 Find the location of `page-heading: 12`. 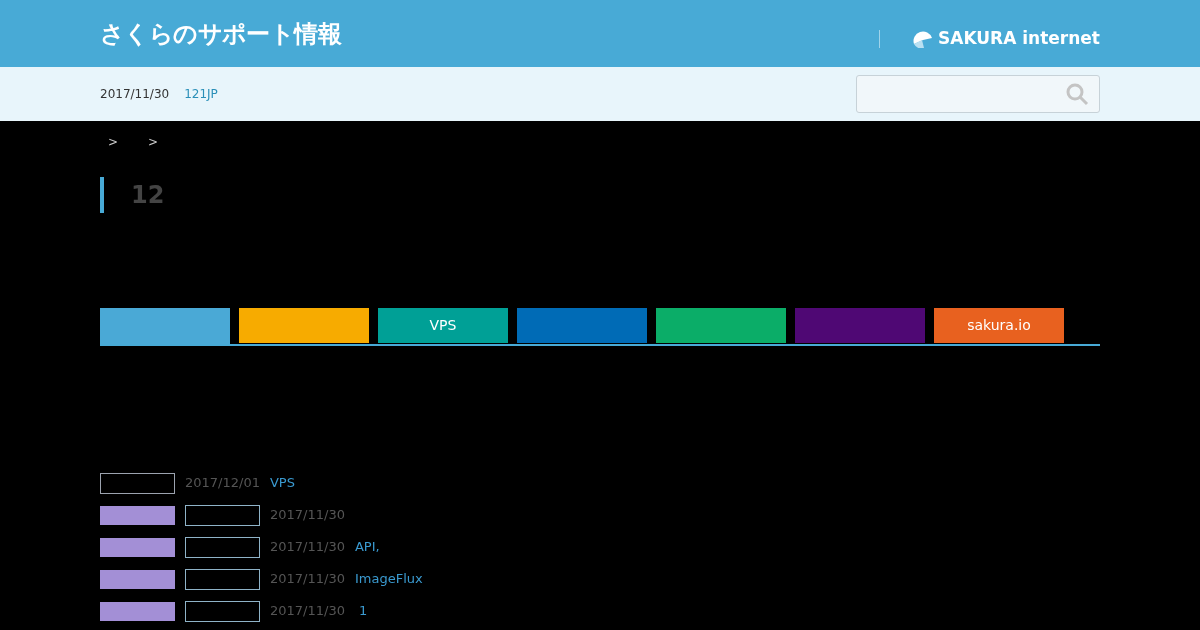

page-heading: 12 is located at coordinates (148, 195).